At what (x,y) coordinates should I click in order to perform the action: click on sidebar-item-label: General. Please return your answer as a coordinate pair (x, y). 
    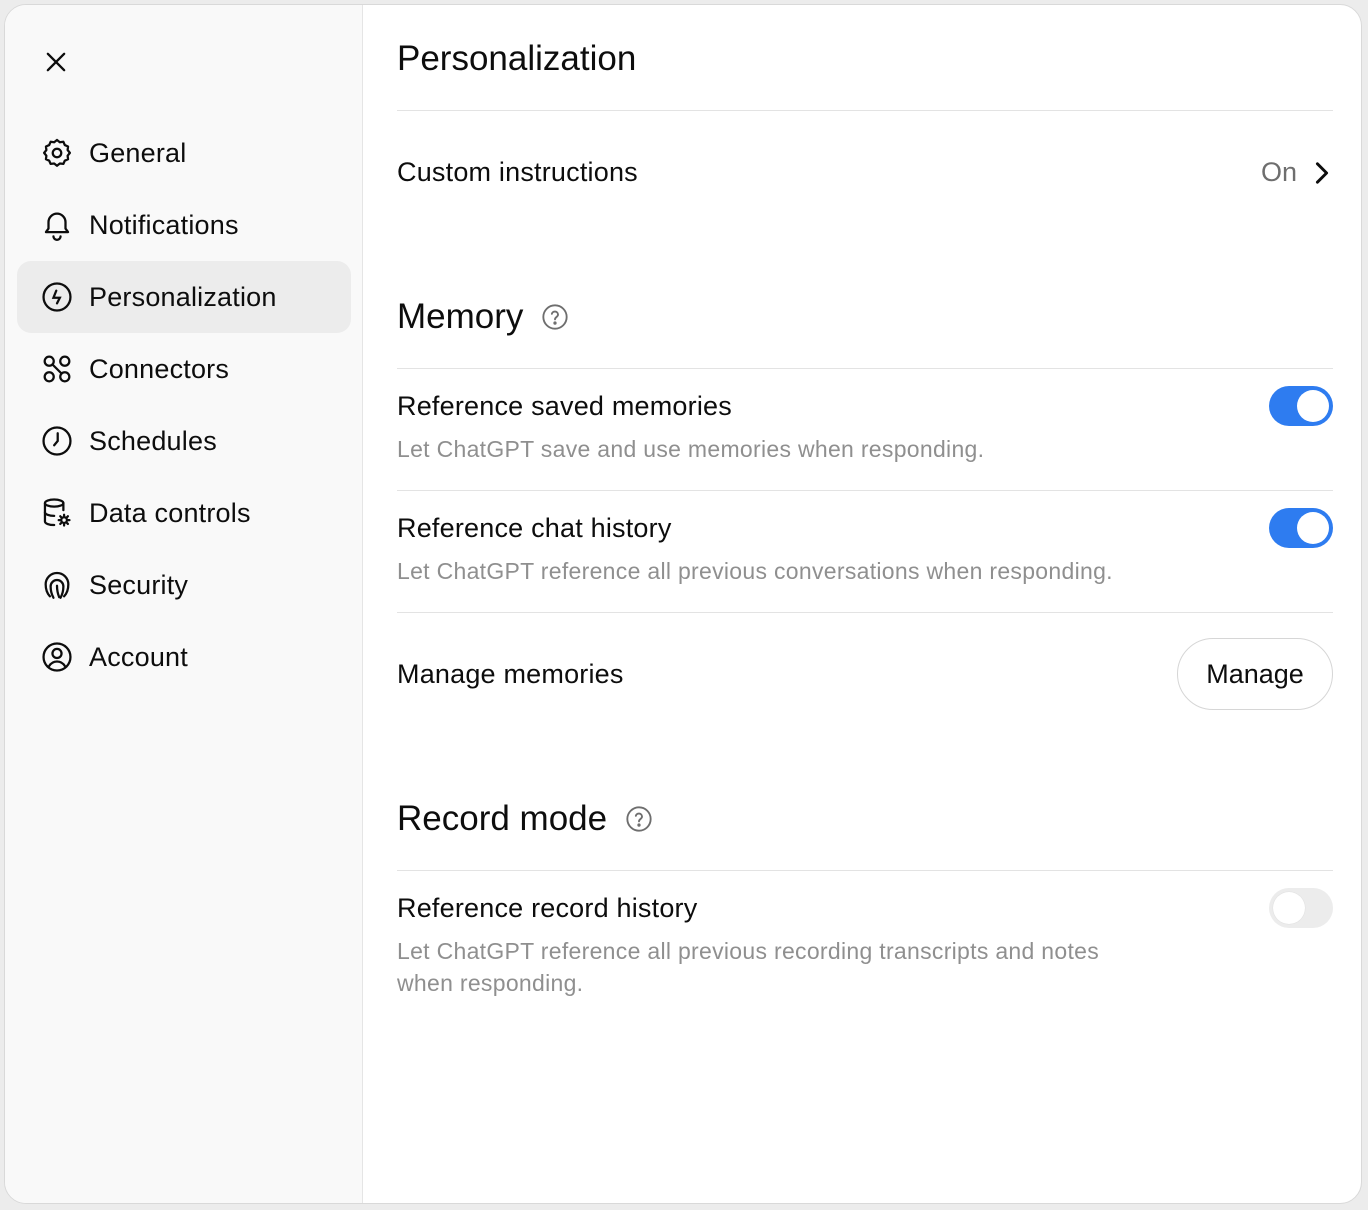
    Looking at the image, I should click on (138, 152).